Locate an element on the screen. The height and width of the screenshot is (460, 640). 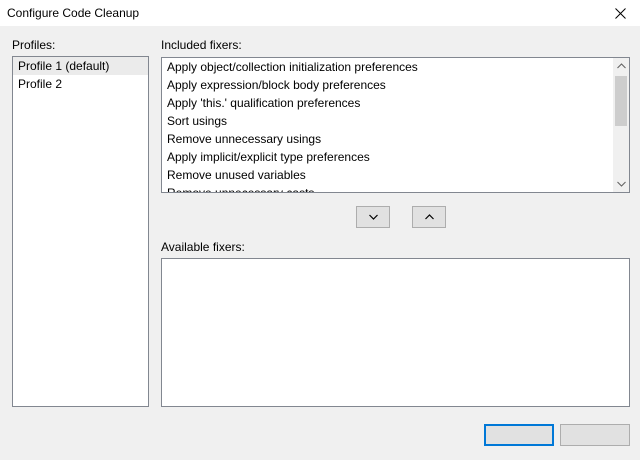
ok-button is located at coordinates (519, 435).